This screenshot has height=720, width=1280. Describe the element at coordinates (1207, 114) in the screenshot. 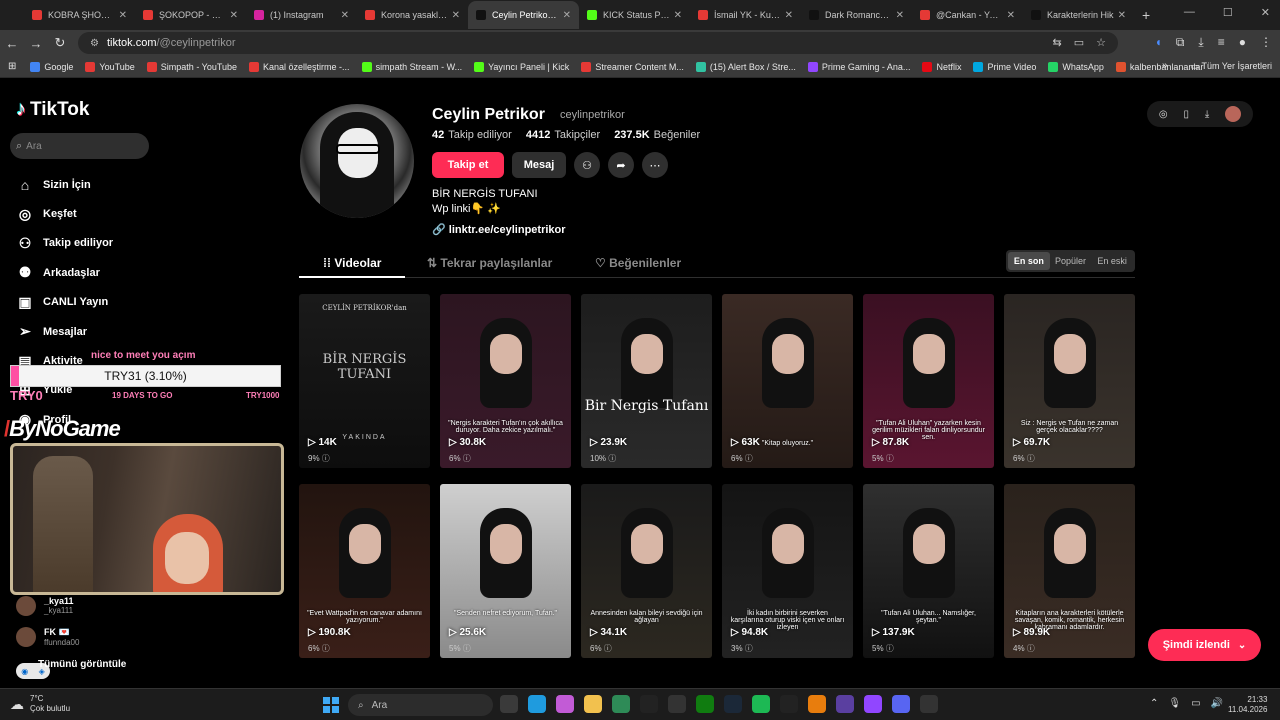

I see `download-app-icon: ⤓` at that location.